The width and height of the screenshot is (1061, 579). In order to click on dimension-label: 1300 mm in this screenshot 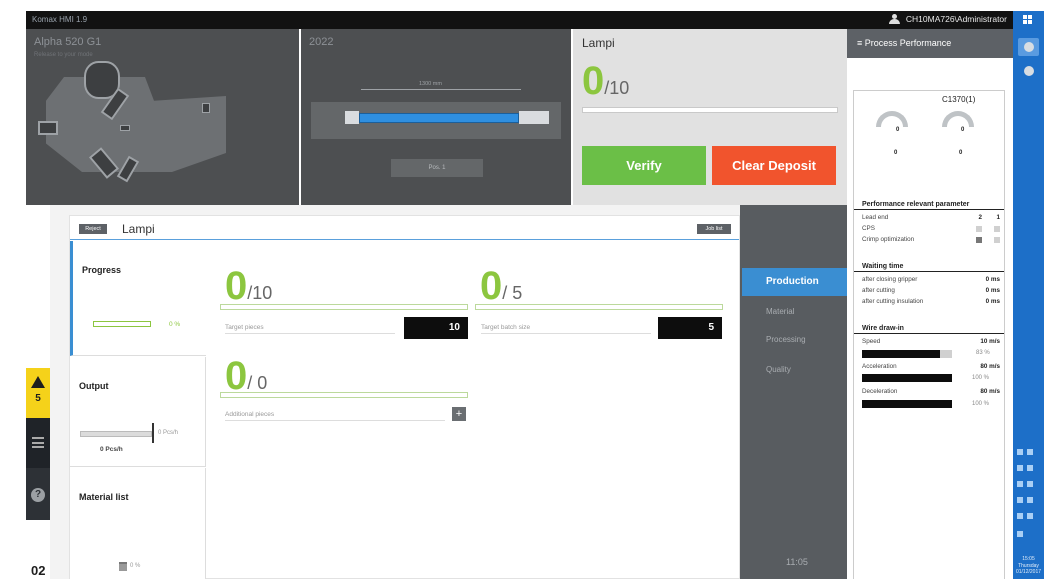, I will do `click(430, 84)`.